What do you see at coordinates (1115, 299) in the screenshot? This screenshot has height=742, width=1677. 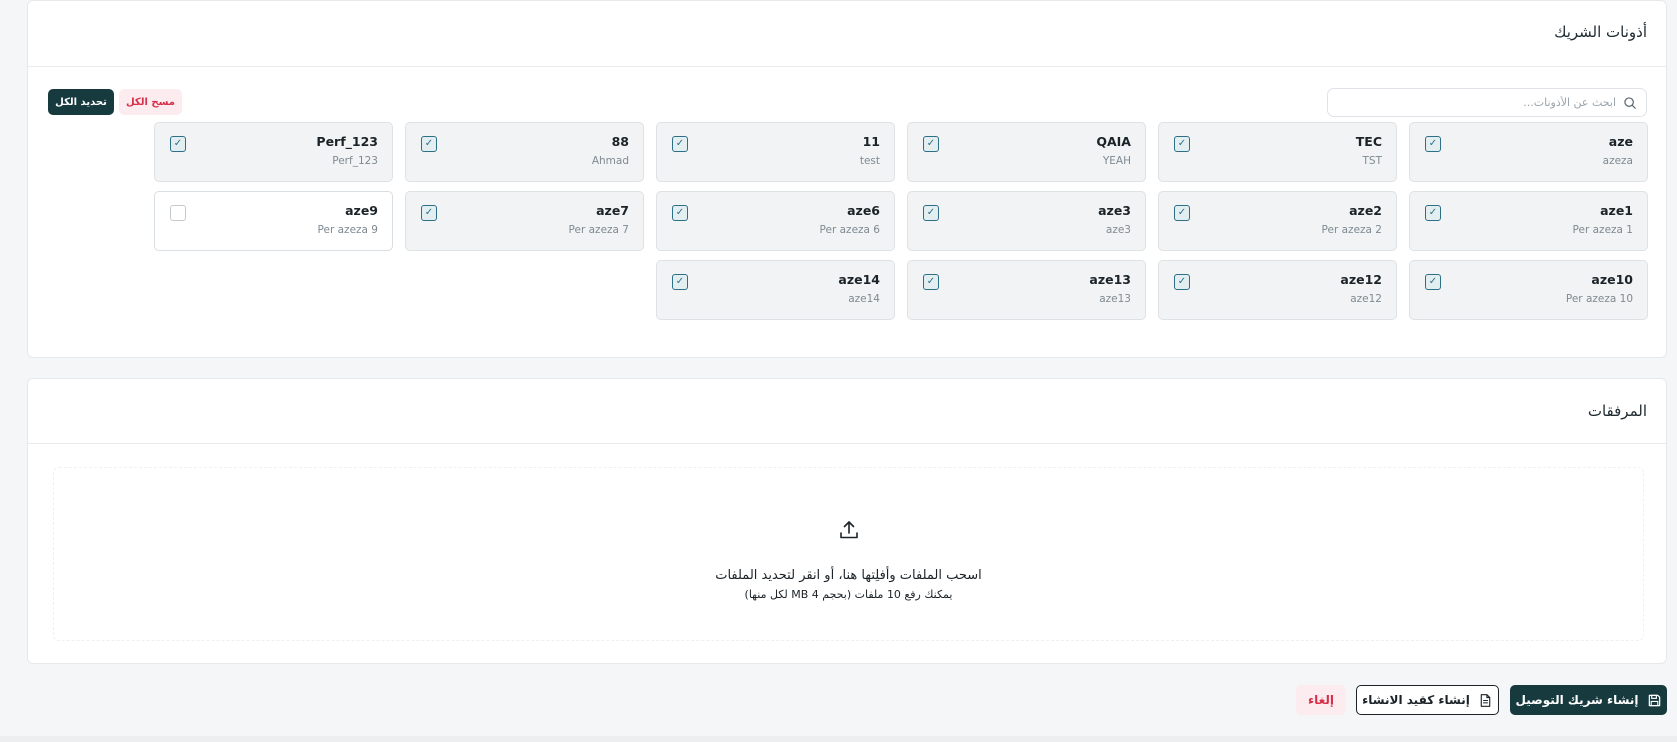 I see `permission-description: aze13` at bounding box center [1115, 299].